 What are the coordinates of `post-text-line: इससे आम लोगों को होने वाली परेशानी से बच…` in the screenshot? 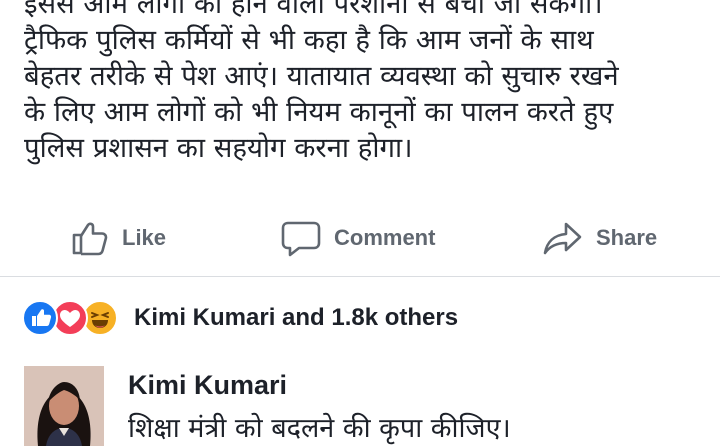 It's located at (313, 10).